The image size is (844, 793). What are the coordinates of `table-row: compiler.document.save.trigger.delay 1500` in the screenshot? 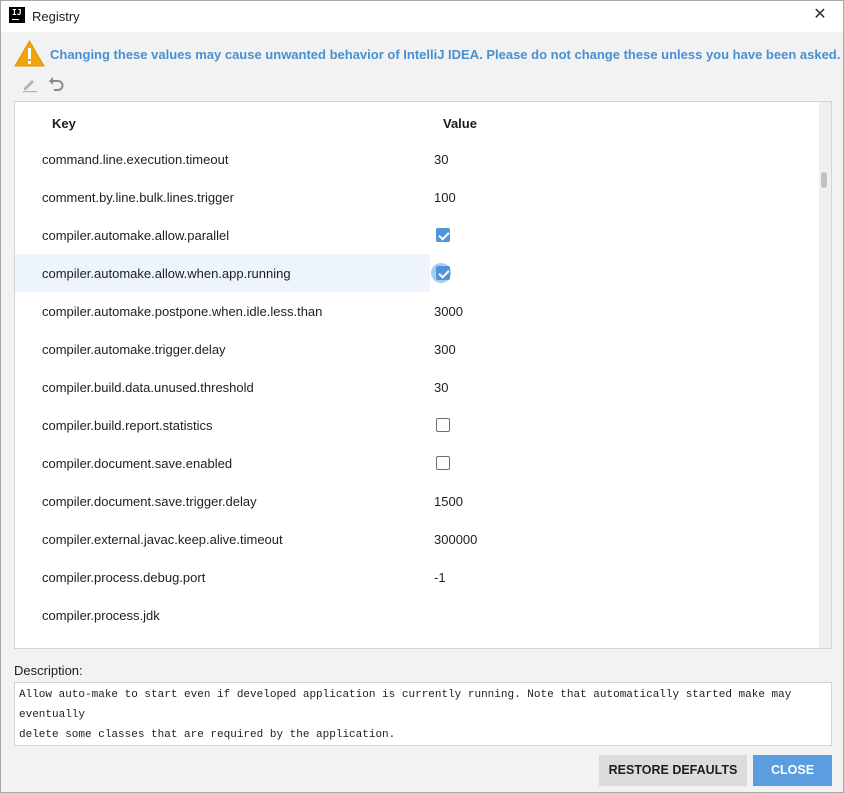 It's located at (417, 501).